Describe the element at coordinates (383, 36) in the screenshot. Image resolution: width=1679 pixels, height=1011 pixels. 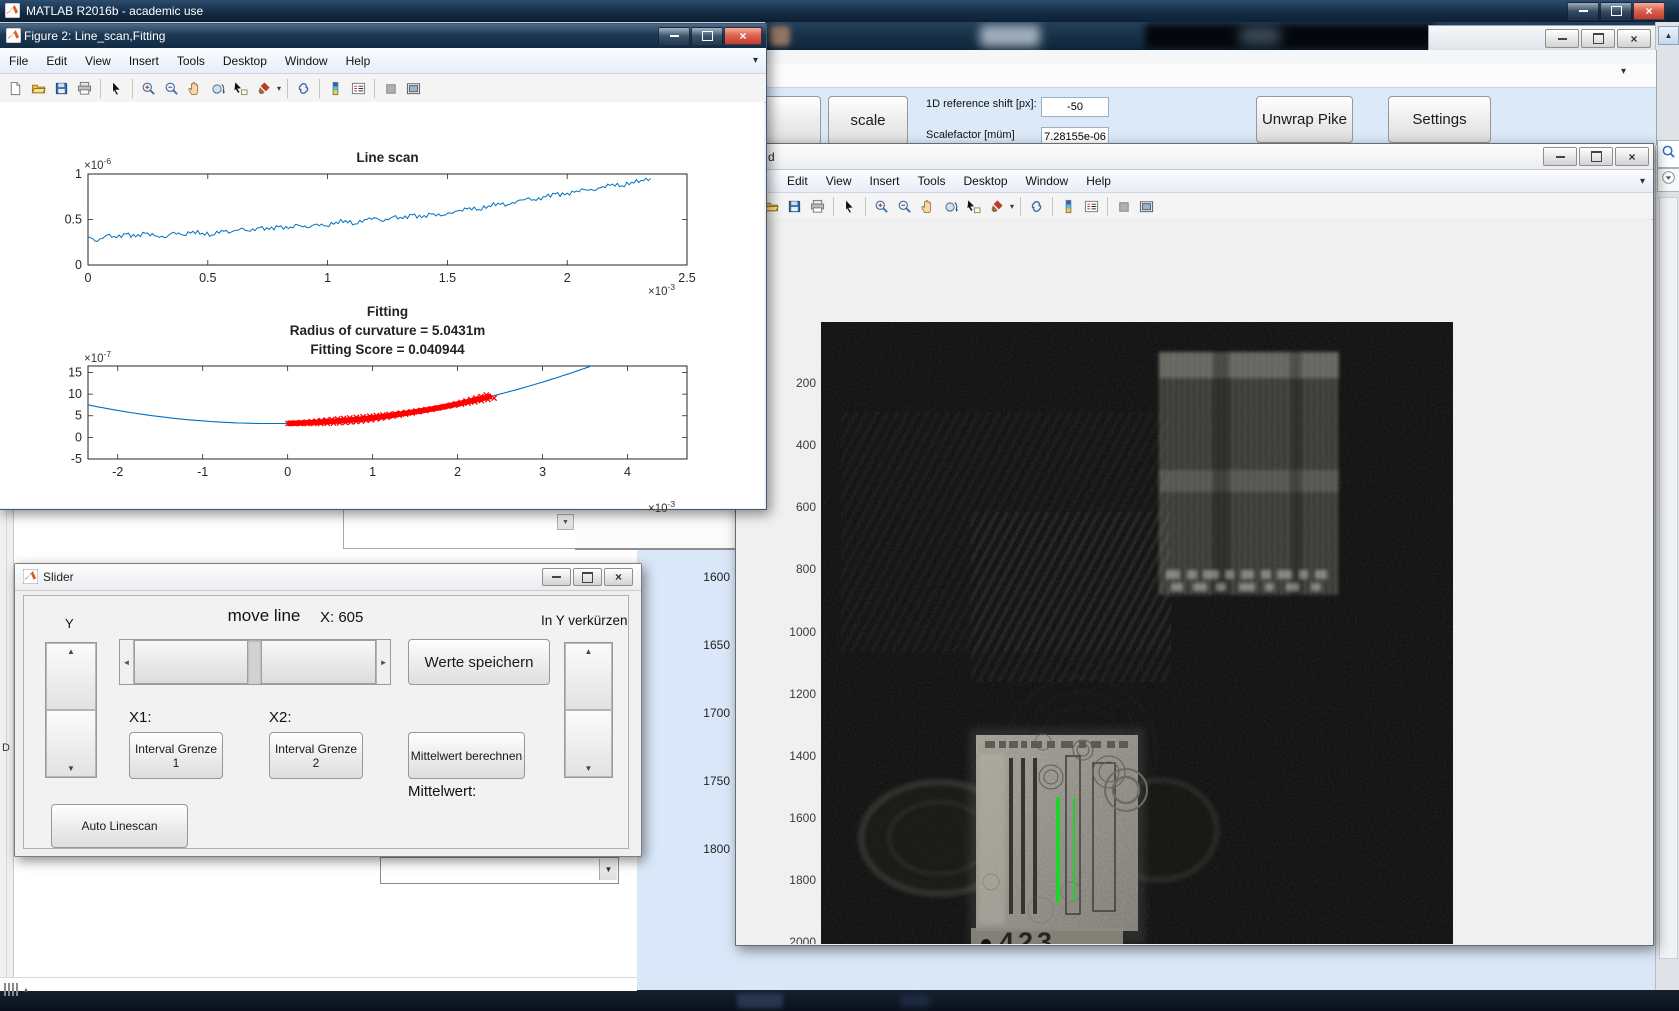
I see `figure2-titlebar: Figure 2: Line_scan,Fitting ×` at that location.